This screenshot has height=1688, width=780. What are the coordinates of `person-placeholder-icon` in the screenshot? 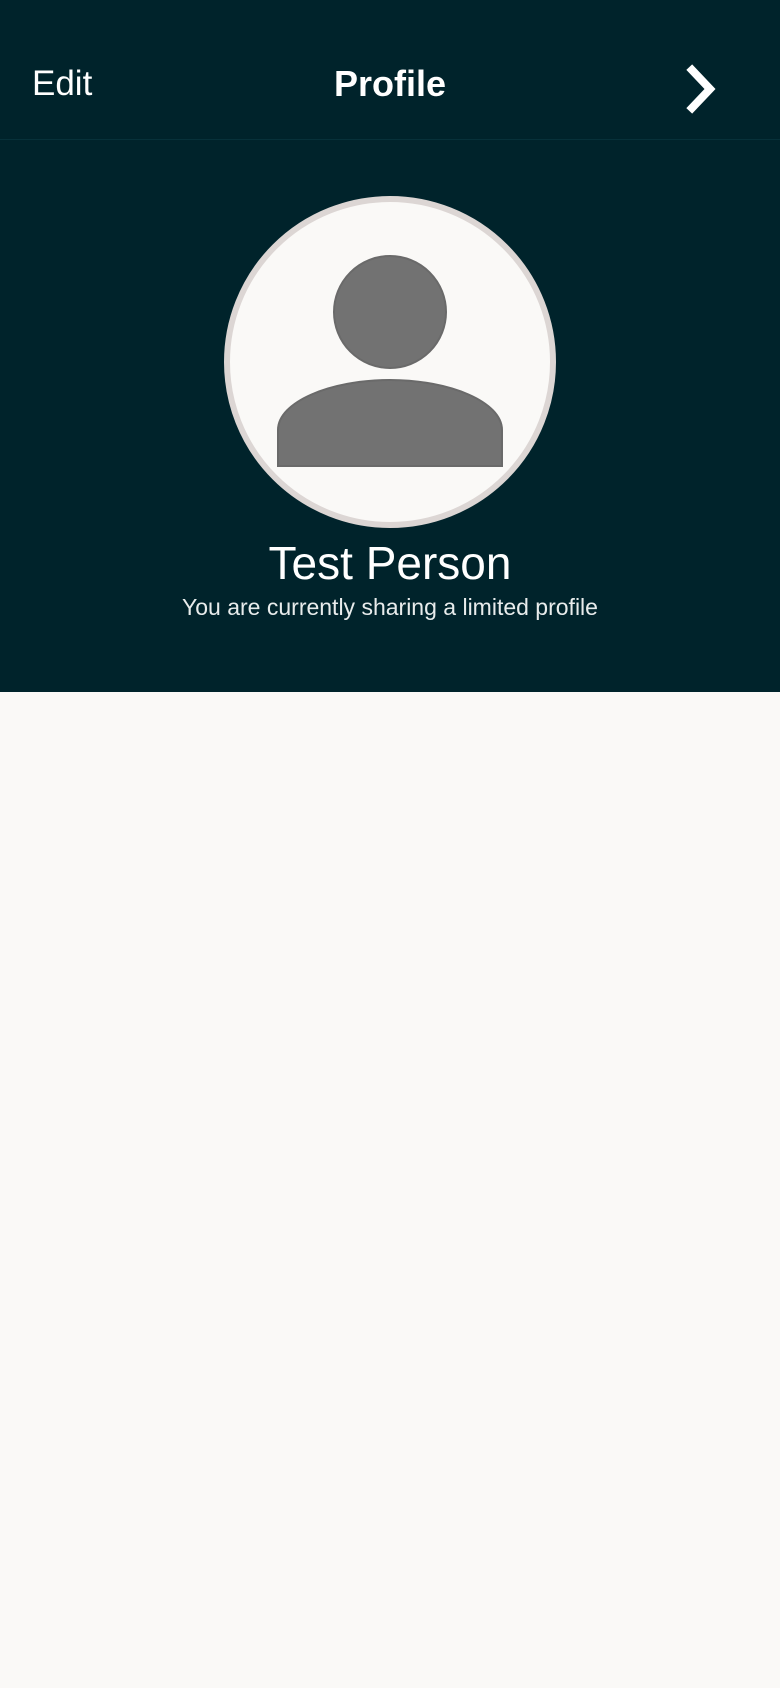 It's located at (390, 361).